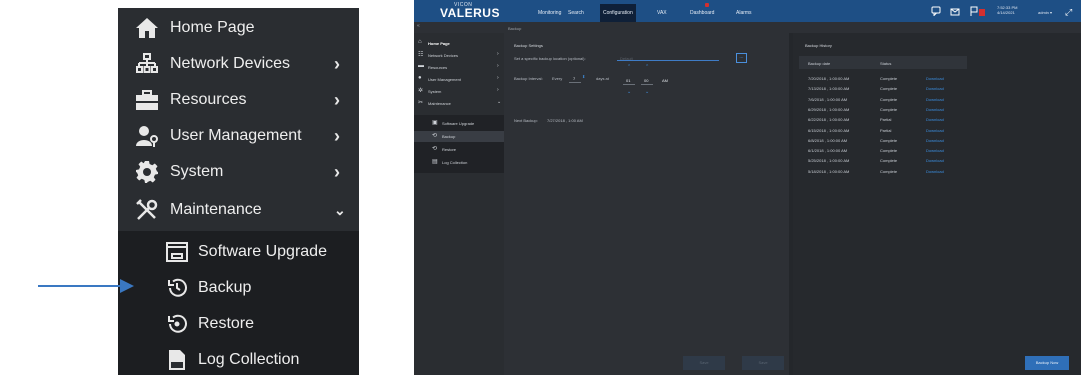 This screenshot has height=378, width=1081. What do you see at coordinates (147, 64) in the screenshot?
I see `network-icon` at bounding box center [147, 64].